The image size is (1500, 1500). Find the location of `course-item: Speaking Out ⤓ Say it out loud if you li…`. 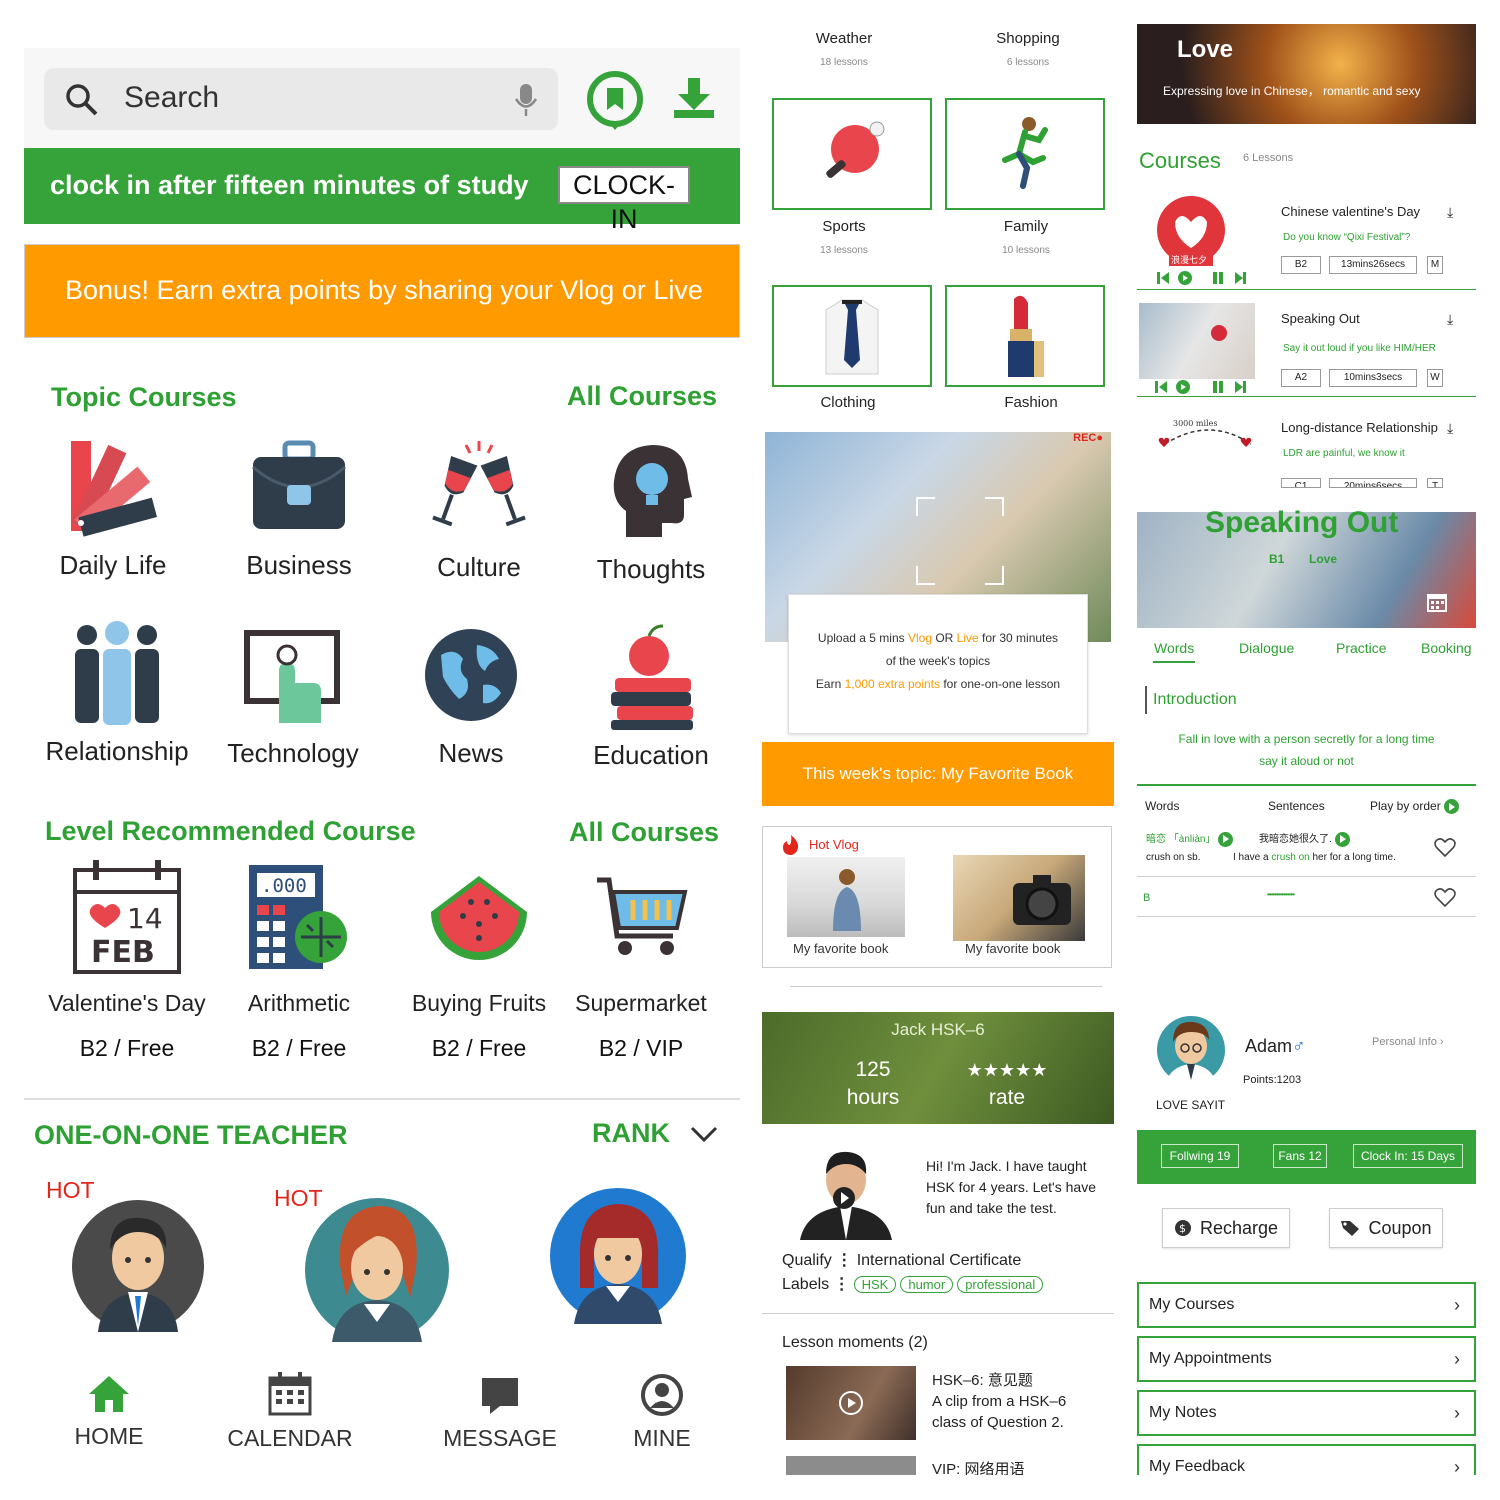

course-item: Speaking Out ⤓ Say it out loud if you li… is located at coordinates (1306, 347).